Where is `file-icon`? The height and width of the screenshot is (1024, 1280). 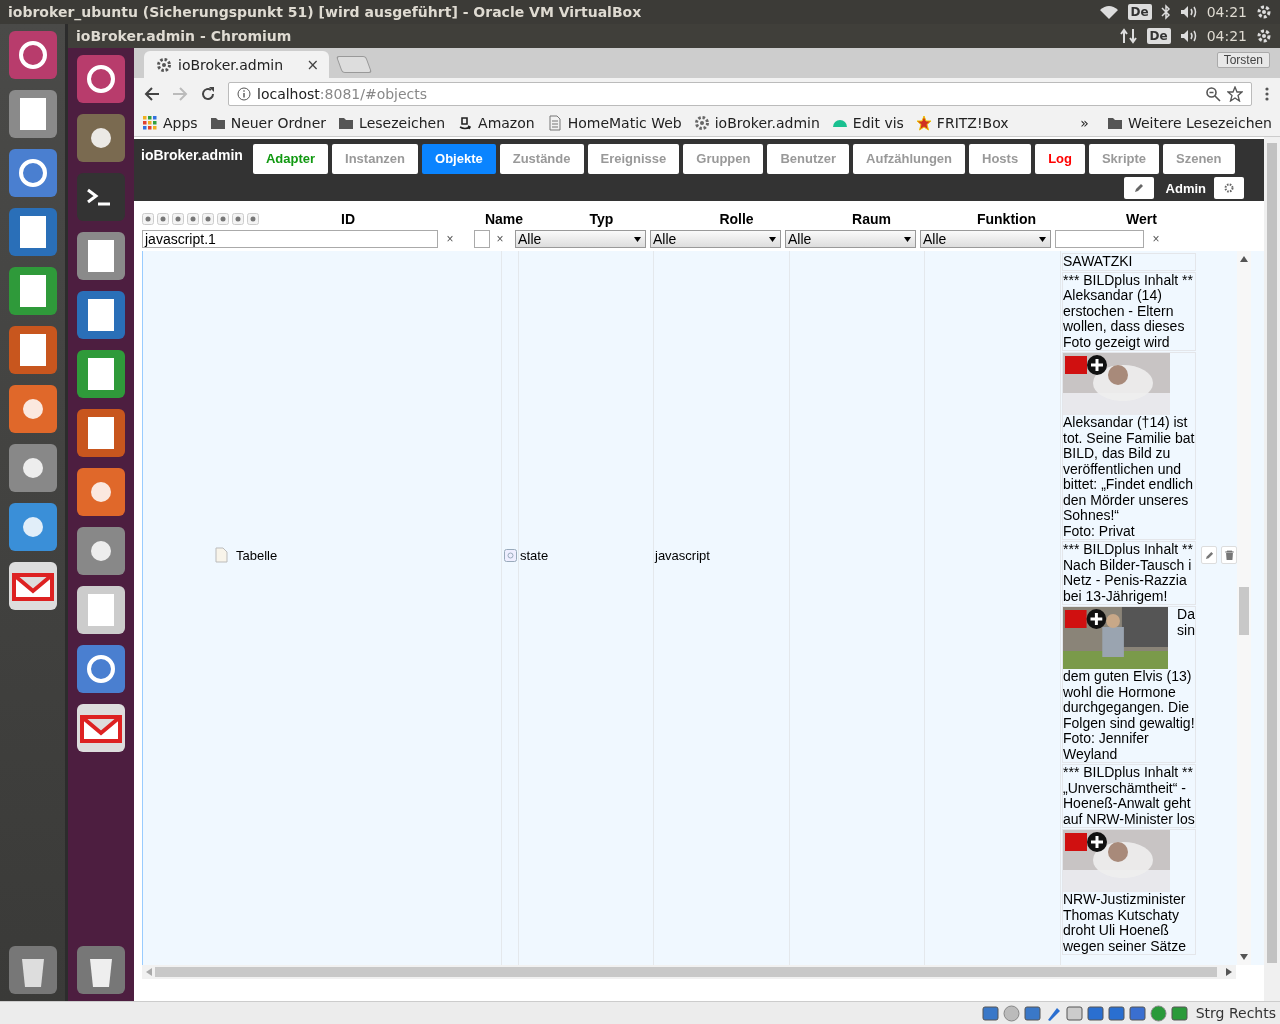 file-icon is located at coordinates (221, 555).